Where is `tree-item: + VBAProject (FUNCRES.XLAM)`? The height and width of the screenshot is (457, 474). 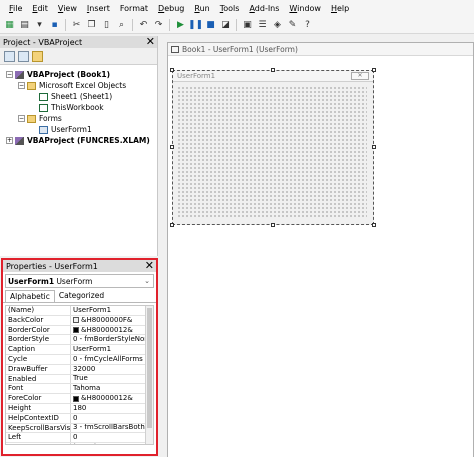 tree-item: + VBAProject (FUNCRES.XLAM) is located at coordinates (78, 140).